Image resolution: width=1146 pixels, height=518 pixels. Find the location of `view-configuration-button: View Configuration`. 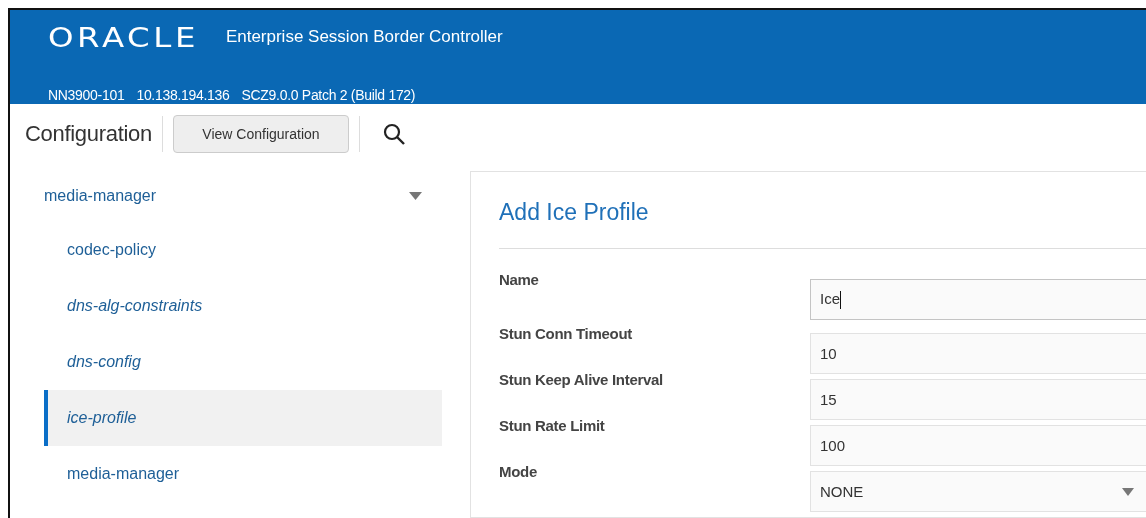

view-configuration-button: View Configuration is located at coordinates (260, 134).